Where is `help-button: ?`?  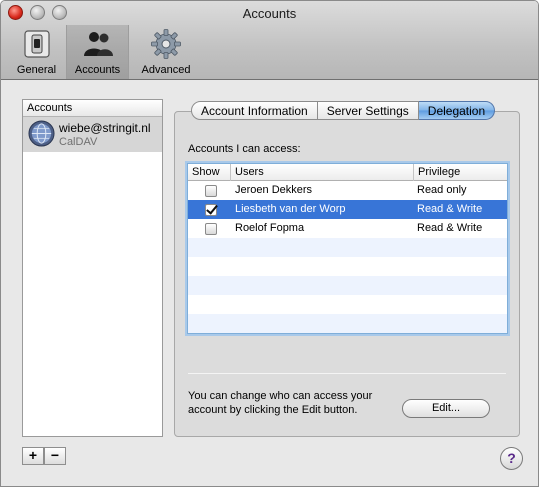
help-button: ? is located at coordinates (511, 458).